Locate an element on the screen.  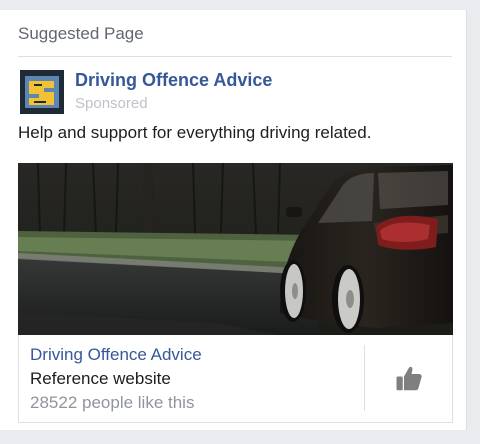
link-category: Reference website is located at coordinates (100, 378).